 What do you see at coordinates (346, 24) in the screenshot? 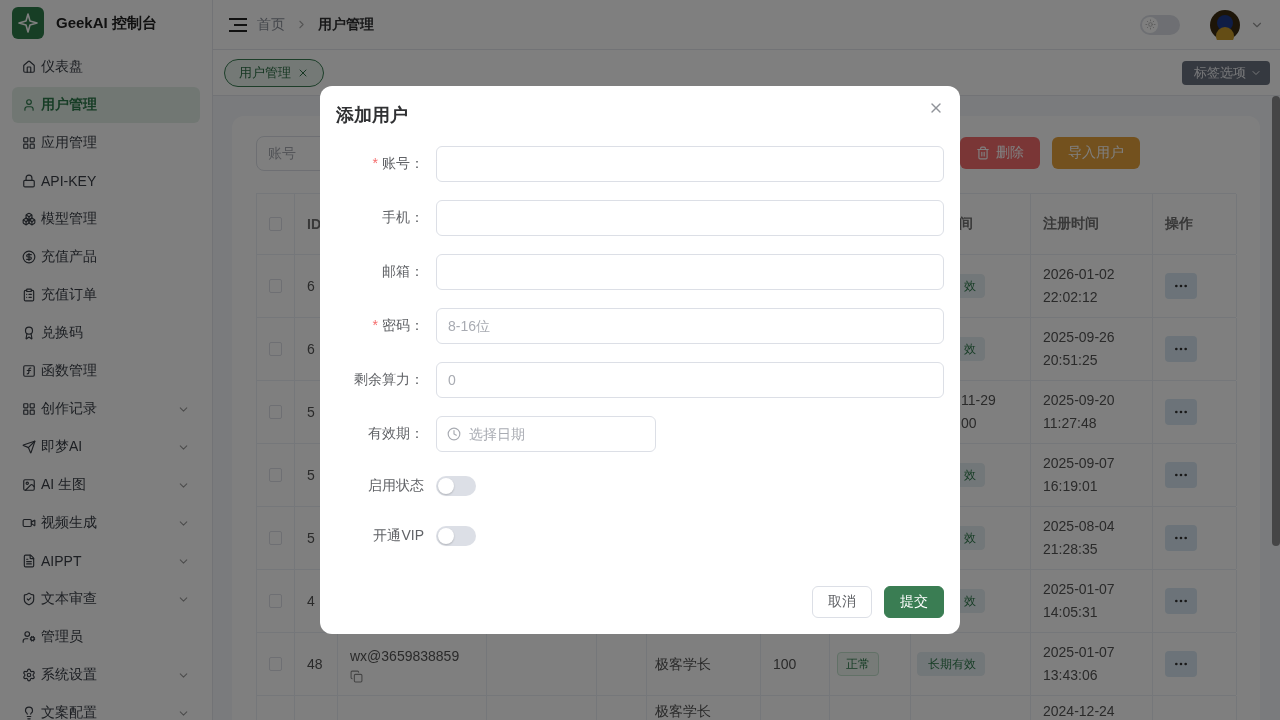
I see `breadcrumb-item: 用户管理` at bounding box center [346, 24].